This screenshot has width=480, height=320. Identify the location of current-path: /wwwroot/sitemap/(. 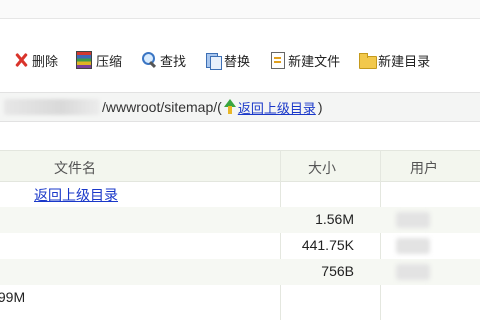
(162, 107).